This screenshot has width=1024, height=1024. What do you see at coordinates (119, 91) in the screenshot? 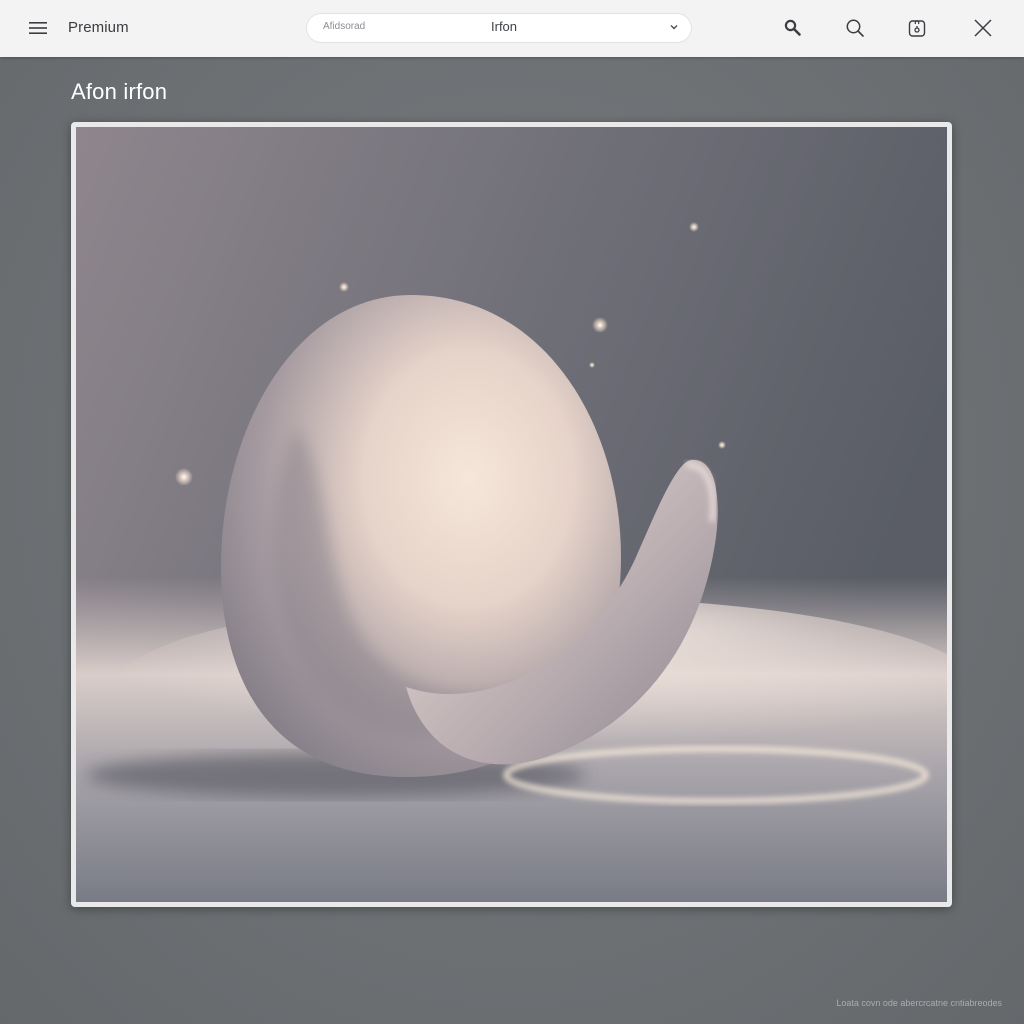
I see `page-title: Afon irfon` at bounding box center [119, 91].